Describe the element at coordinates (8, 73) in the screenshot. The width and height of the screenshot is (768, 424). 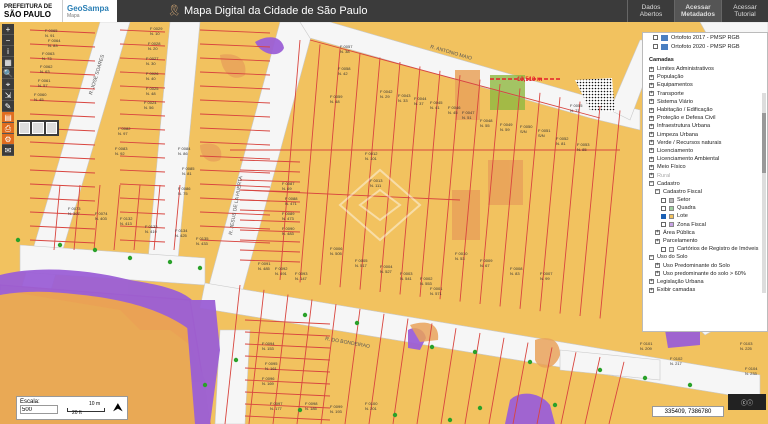
I see `toolbar-tool-icon: 🔍` at that location.